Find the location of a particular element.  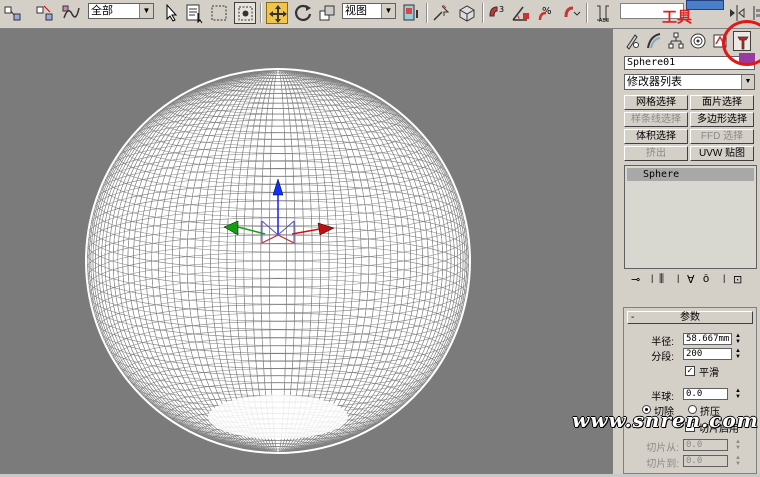

smooth-checkbox: ✓ is located at coordinates (690, 371).